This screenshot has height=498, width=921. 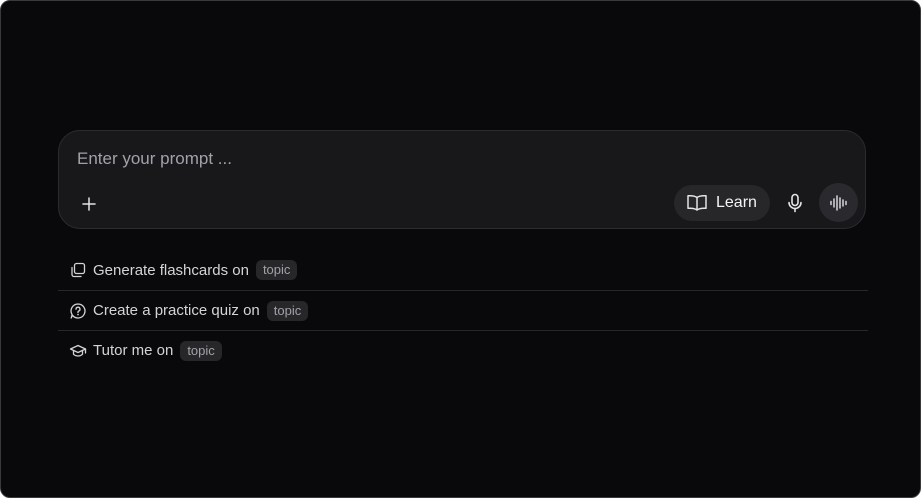 I want to click on suggestion-text: Tutor me on, so click(x=133, y=350).